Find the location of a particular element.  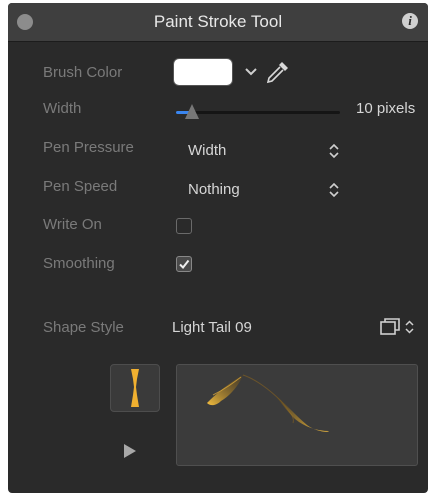

width-value: 10 pixels is located at coordinates (386, 108).